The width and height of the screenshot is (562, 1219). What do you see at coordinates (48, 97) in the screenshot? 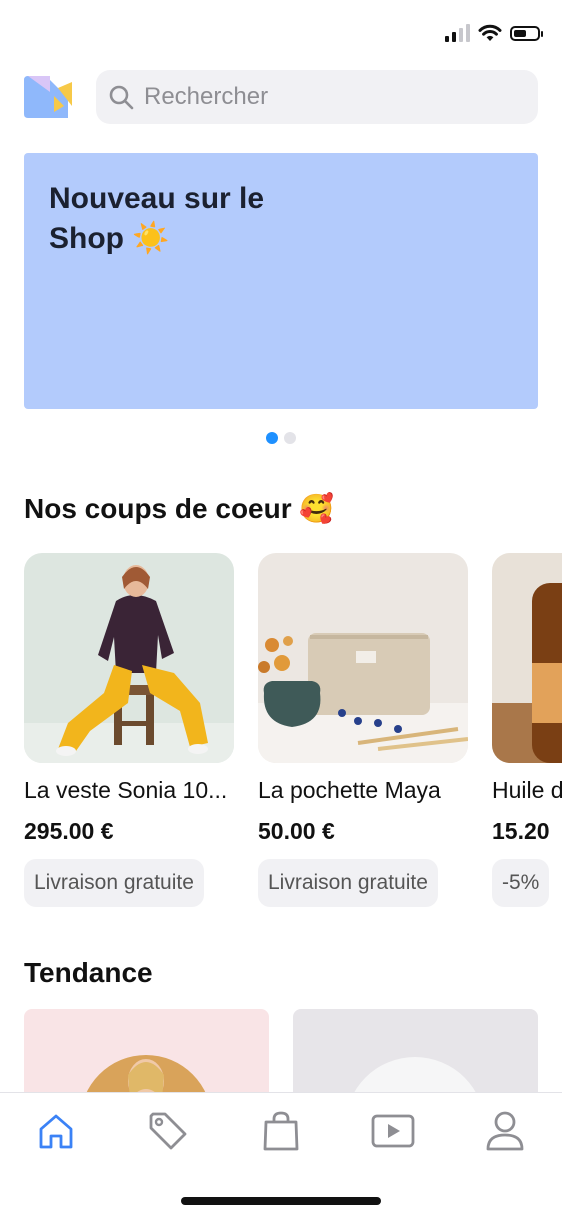
I see `app-logo` at bounding box center [48, 97].